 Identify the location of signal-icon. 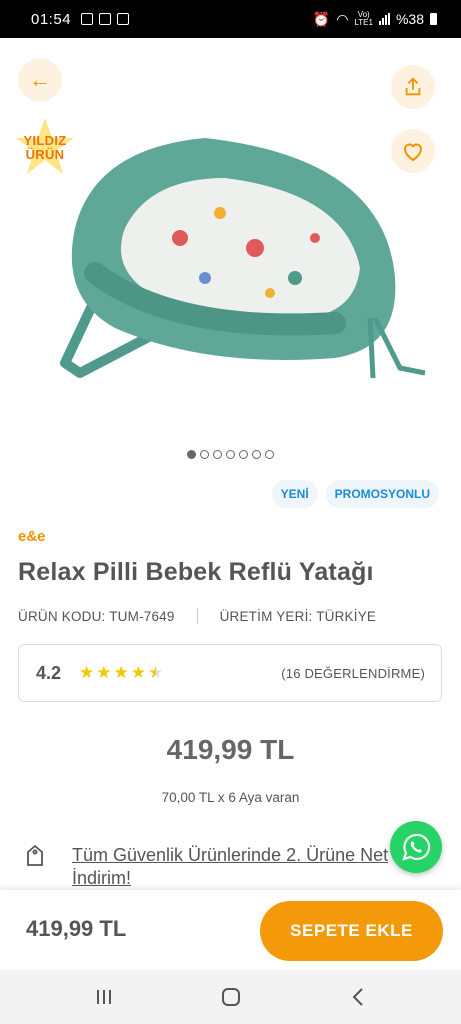
(384, 19).